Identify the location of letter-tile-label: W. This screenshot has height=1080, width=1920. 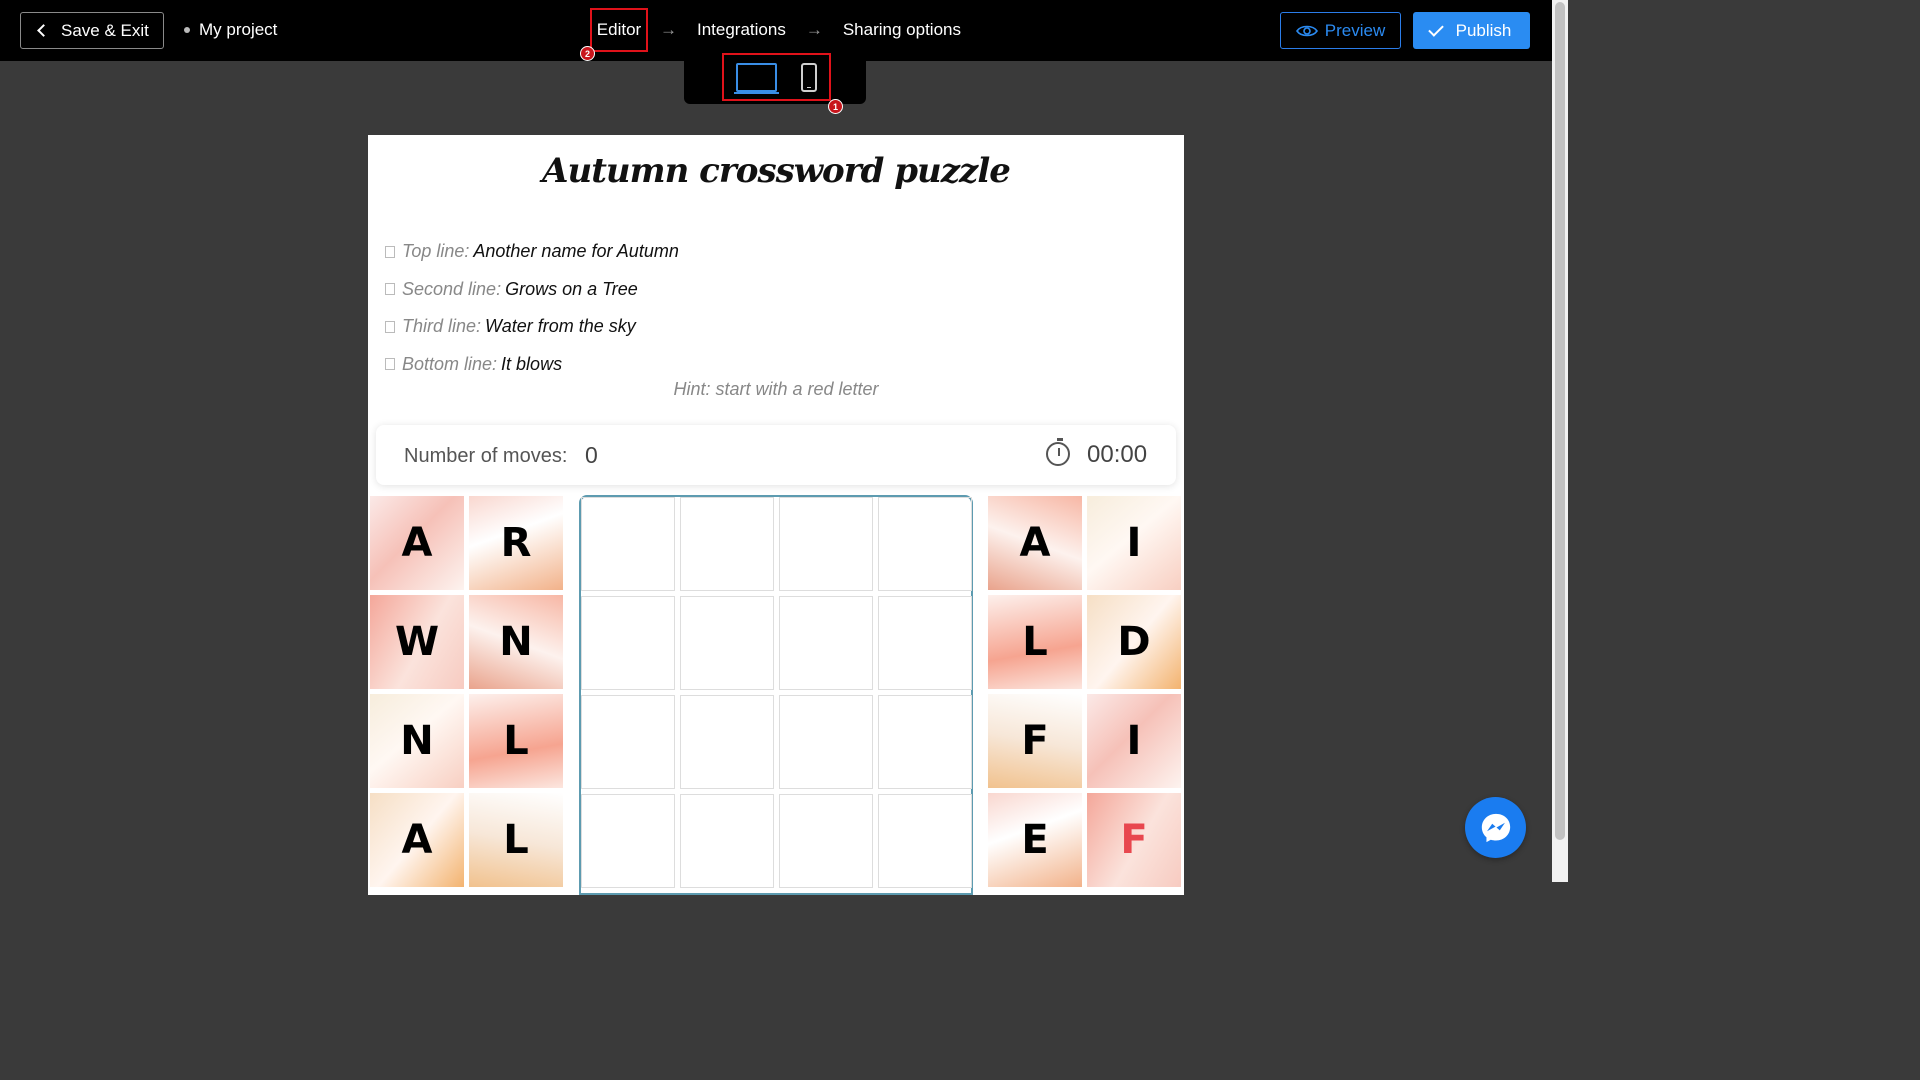
(417, 642).